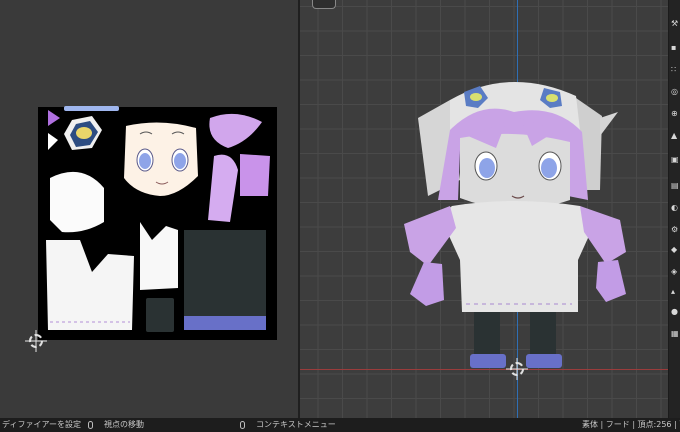 The width and height of the screenshot is (680, 432). What do you see at coordinates (160, 315) in the screenshot?
I see `texture-leg-block` at bounding box center [160, 315].